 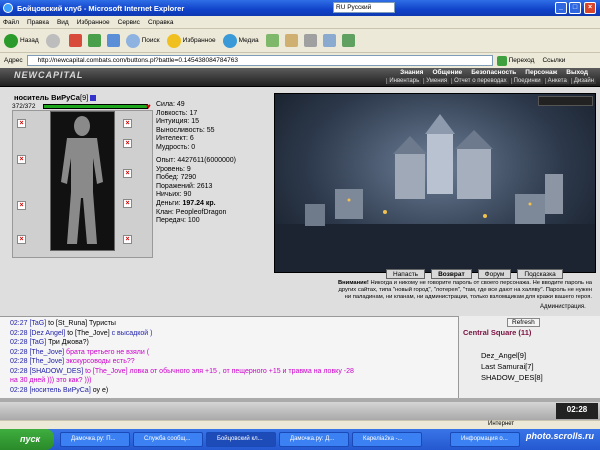 I want to click on nav-inventory: Инвентарь, so click(x=404, y=81).